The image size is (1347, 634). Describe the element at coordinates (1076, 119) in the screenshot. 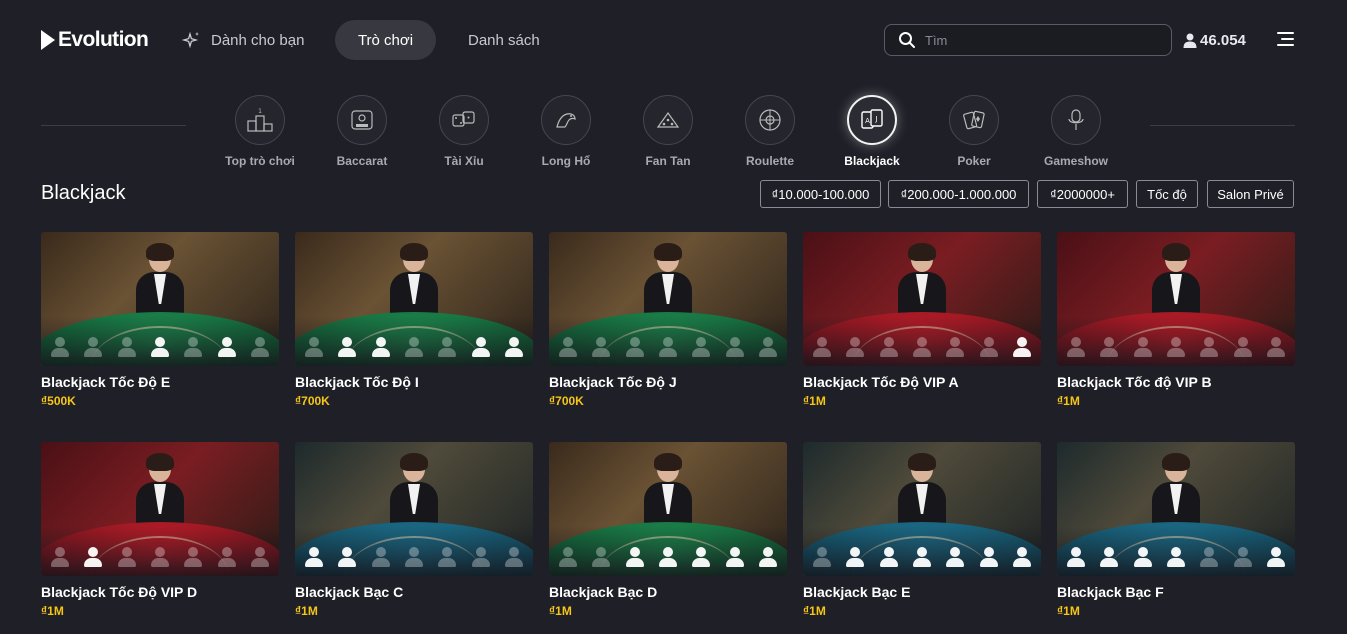

I see `microphone-icon` at that location.